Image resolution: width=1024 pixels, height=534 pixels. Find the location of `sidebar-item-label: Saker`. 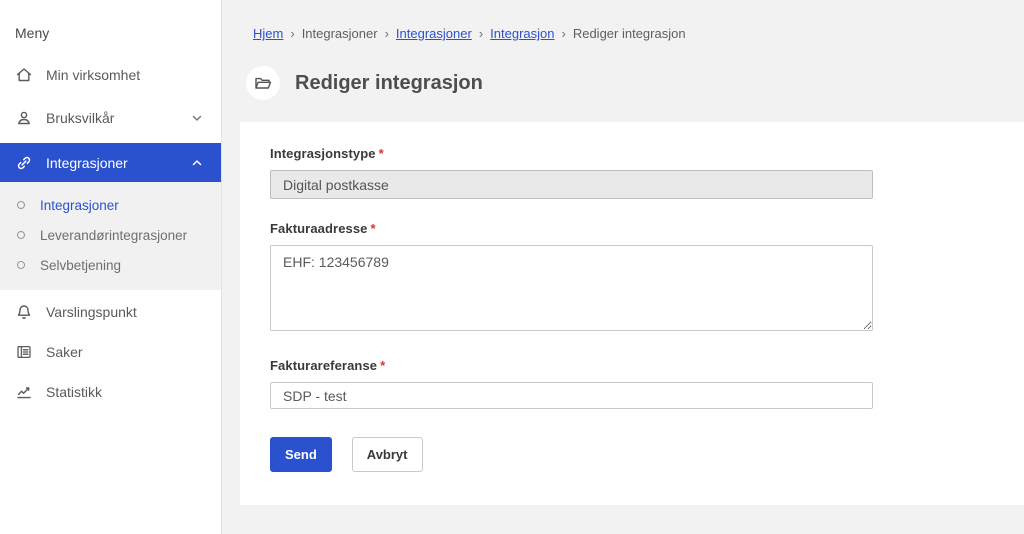

sidebar-item-label: Saker is located at coordinates (64, 352).